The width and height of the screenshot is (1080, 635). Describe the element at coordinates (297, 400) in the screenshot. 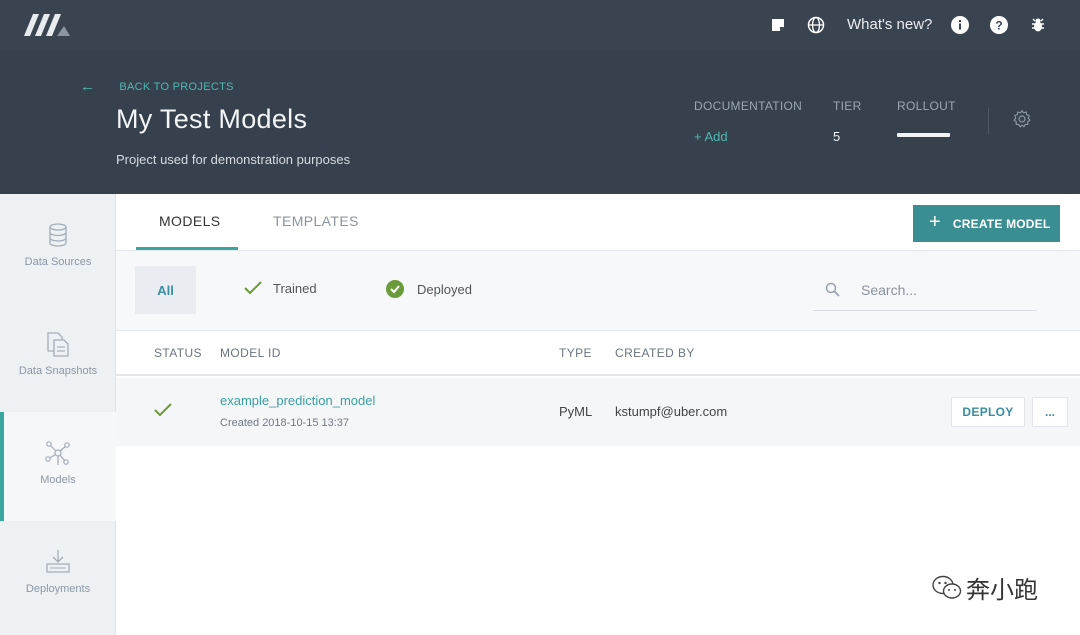

I see `model-id-link: example_prediction_model` at that location.